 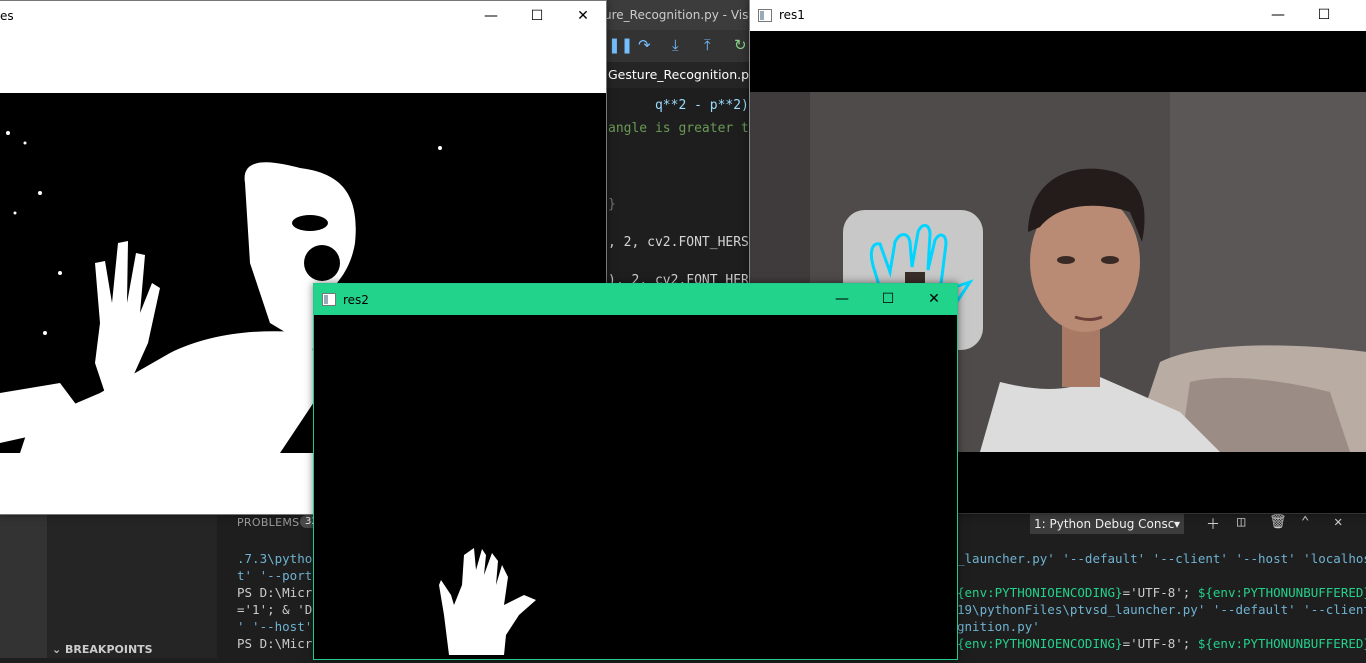 What do you see at coordinates (278, 575) in the screenshot?
I see `terminal-line: t' '--port'` at bounding box center [278, 575].